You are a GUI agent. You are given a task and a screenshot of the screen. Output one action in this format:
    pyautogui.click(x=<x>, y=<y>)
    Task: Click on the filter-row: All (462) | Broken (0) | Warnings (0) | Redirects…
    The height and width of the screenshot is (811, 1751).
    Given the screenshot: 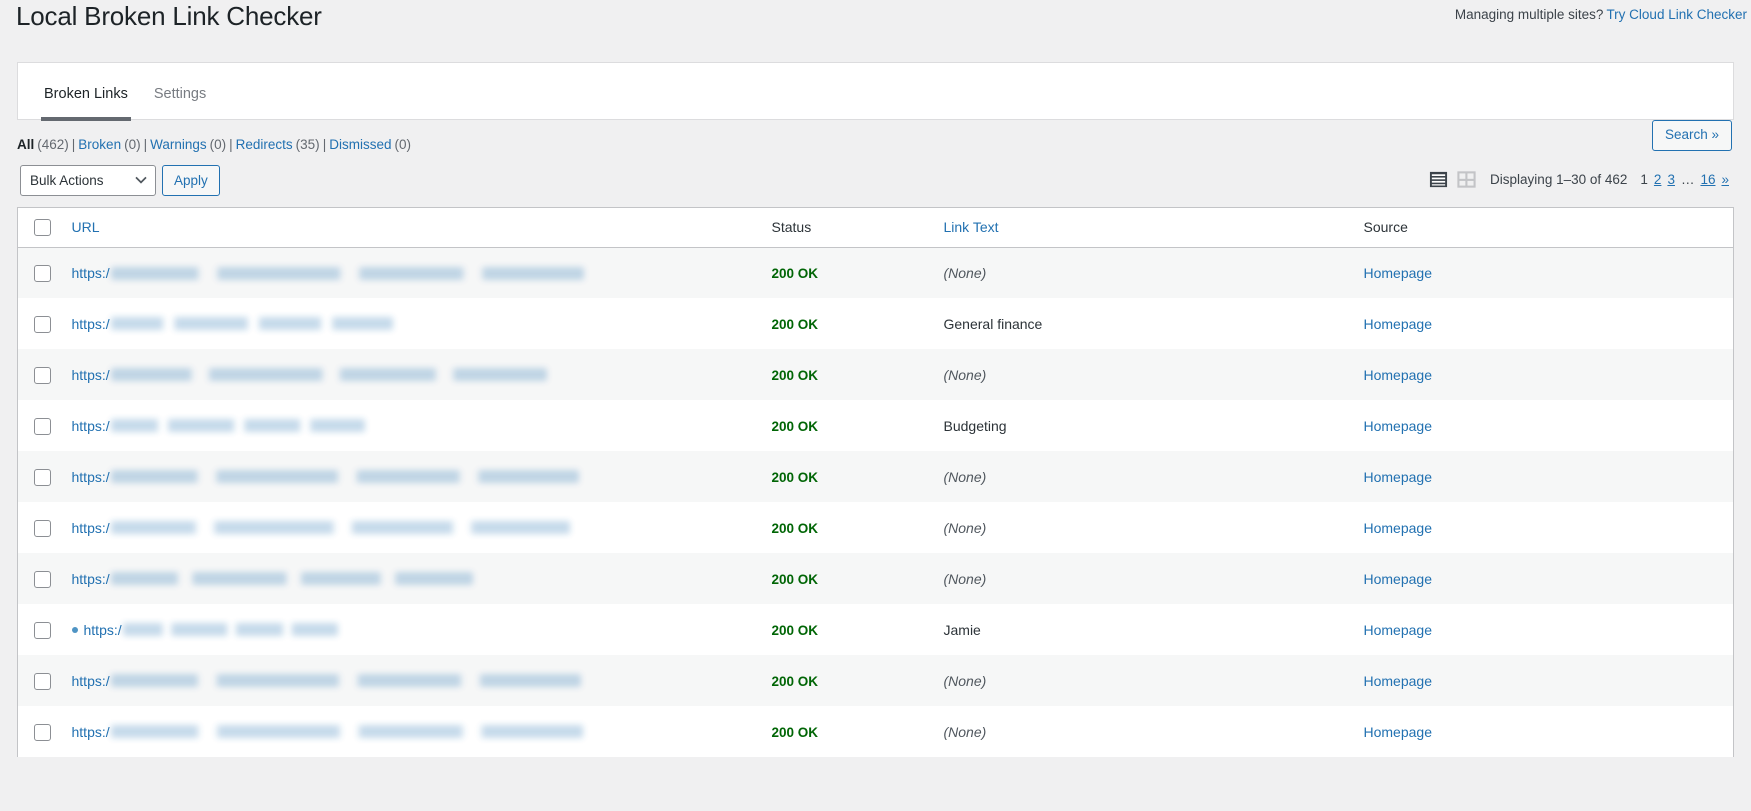 What is the action you would take?
    pyautogui.click(x=875, y=137)
    